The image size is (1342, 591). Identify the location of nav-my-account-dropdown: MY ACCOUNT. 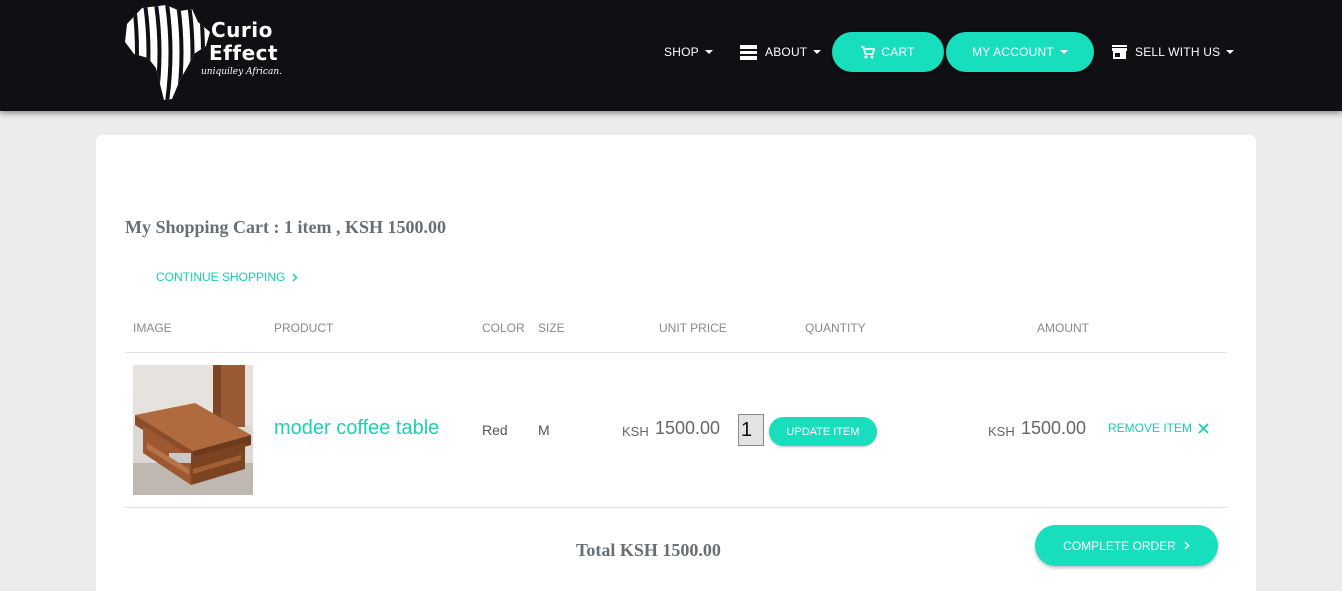
(1020, 52).